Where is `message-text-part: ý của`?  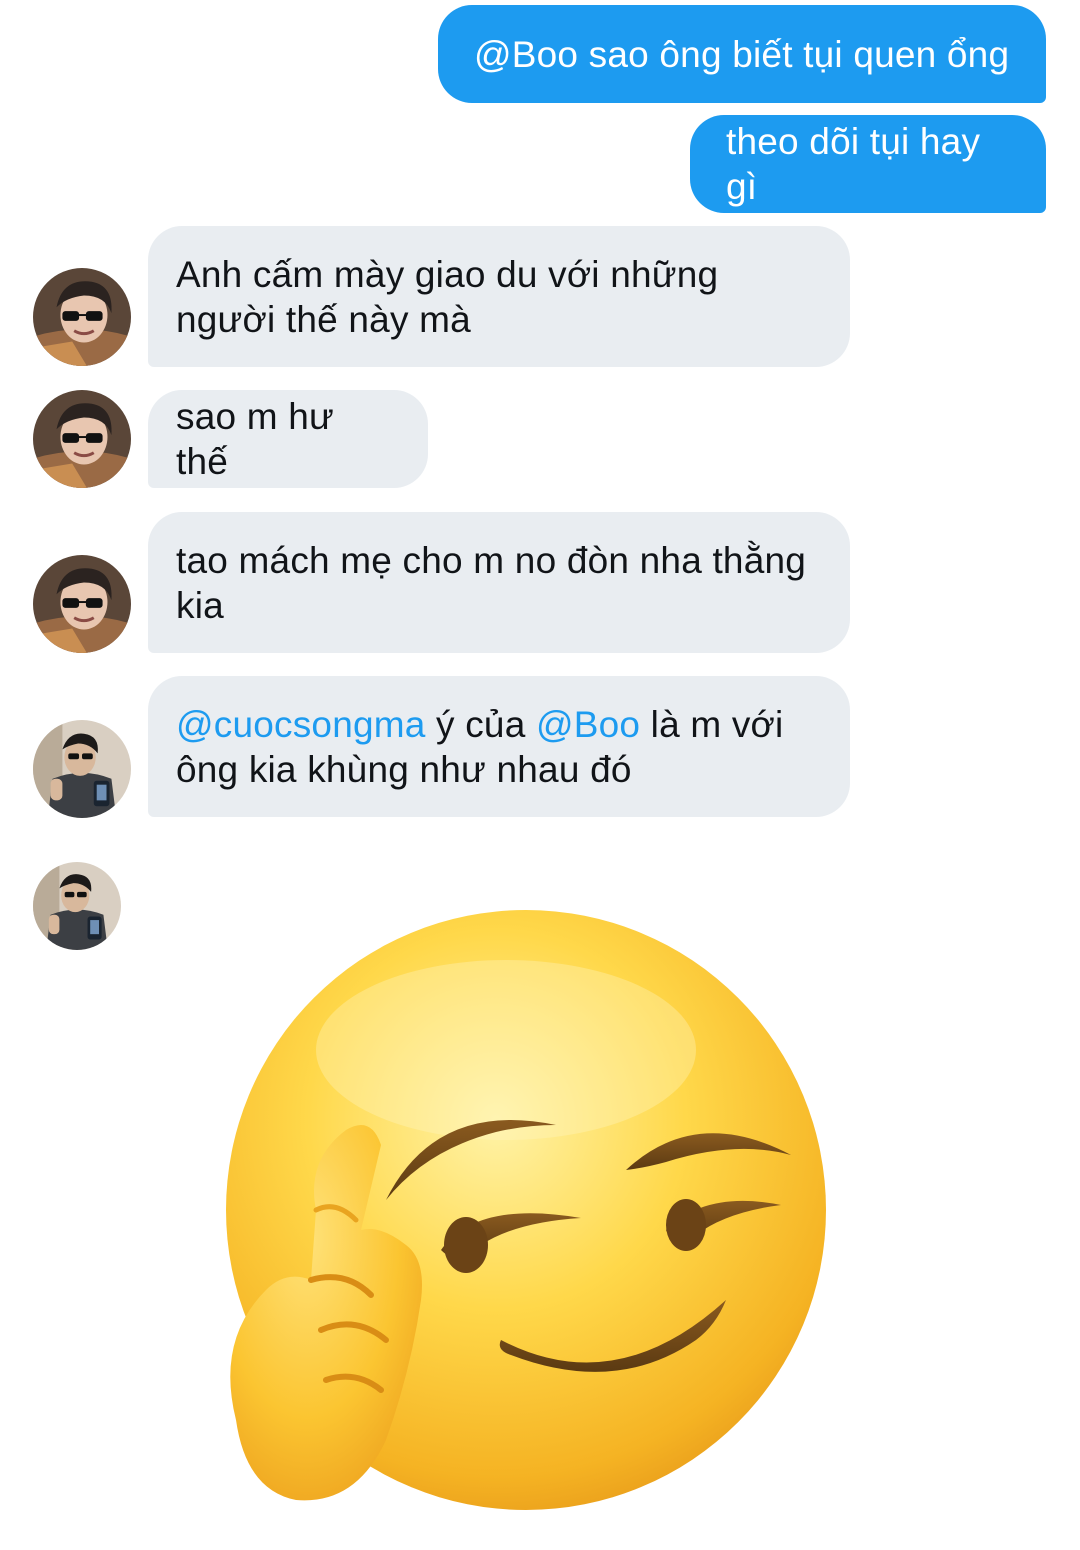
message-text-part: ý của is located at coordinates (480, 724).